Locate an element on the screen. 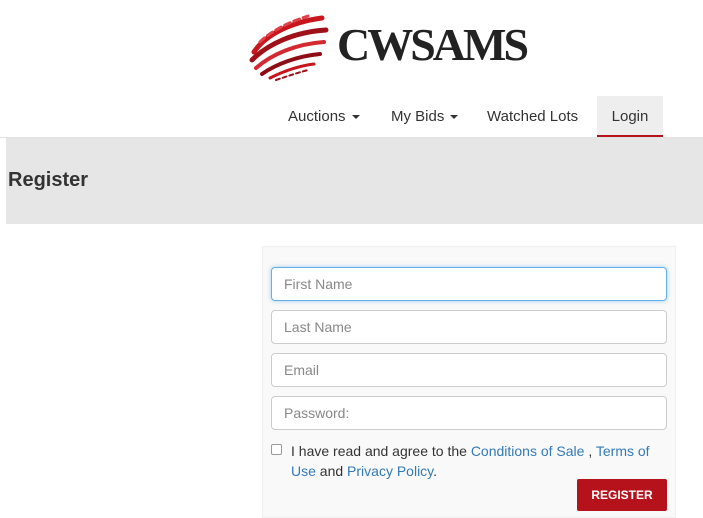 This screenshot has width=703, height=518. nav-item-label: Login is located at coordinates (630, 116).